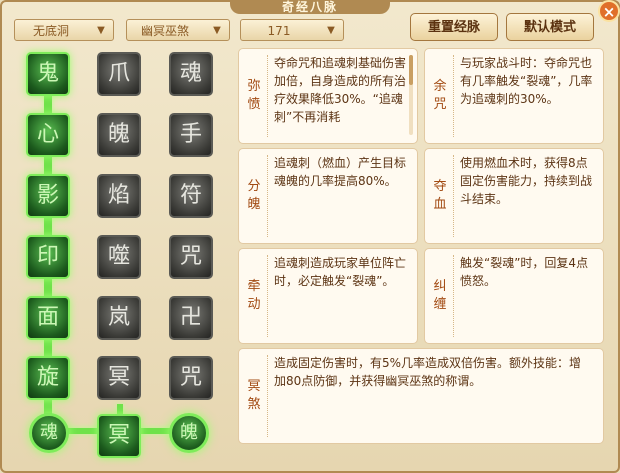 Image resolution: width=620 pixels, height=473 pixels. What do you see at coordinates (328, 296) in the screenshot?
I see `trait-card: 牵动 追魂刺造成玩家单位阵亡时，必定触发“裂魂”。` at bounding box center [328, 296].